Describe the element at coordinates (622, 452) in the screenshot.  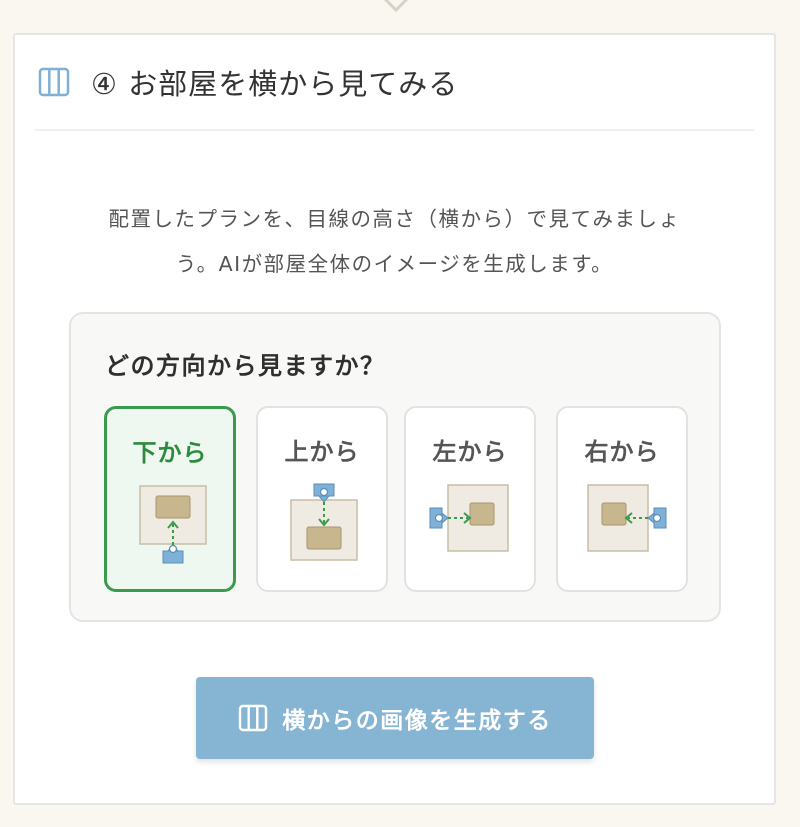
I see `direction-option-label: 右から` at that location.